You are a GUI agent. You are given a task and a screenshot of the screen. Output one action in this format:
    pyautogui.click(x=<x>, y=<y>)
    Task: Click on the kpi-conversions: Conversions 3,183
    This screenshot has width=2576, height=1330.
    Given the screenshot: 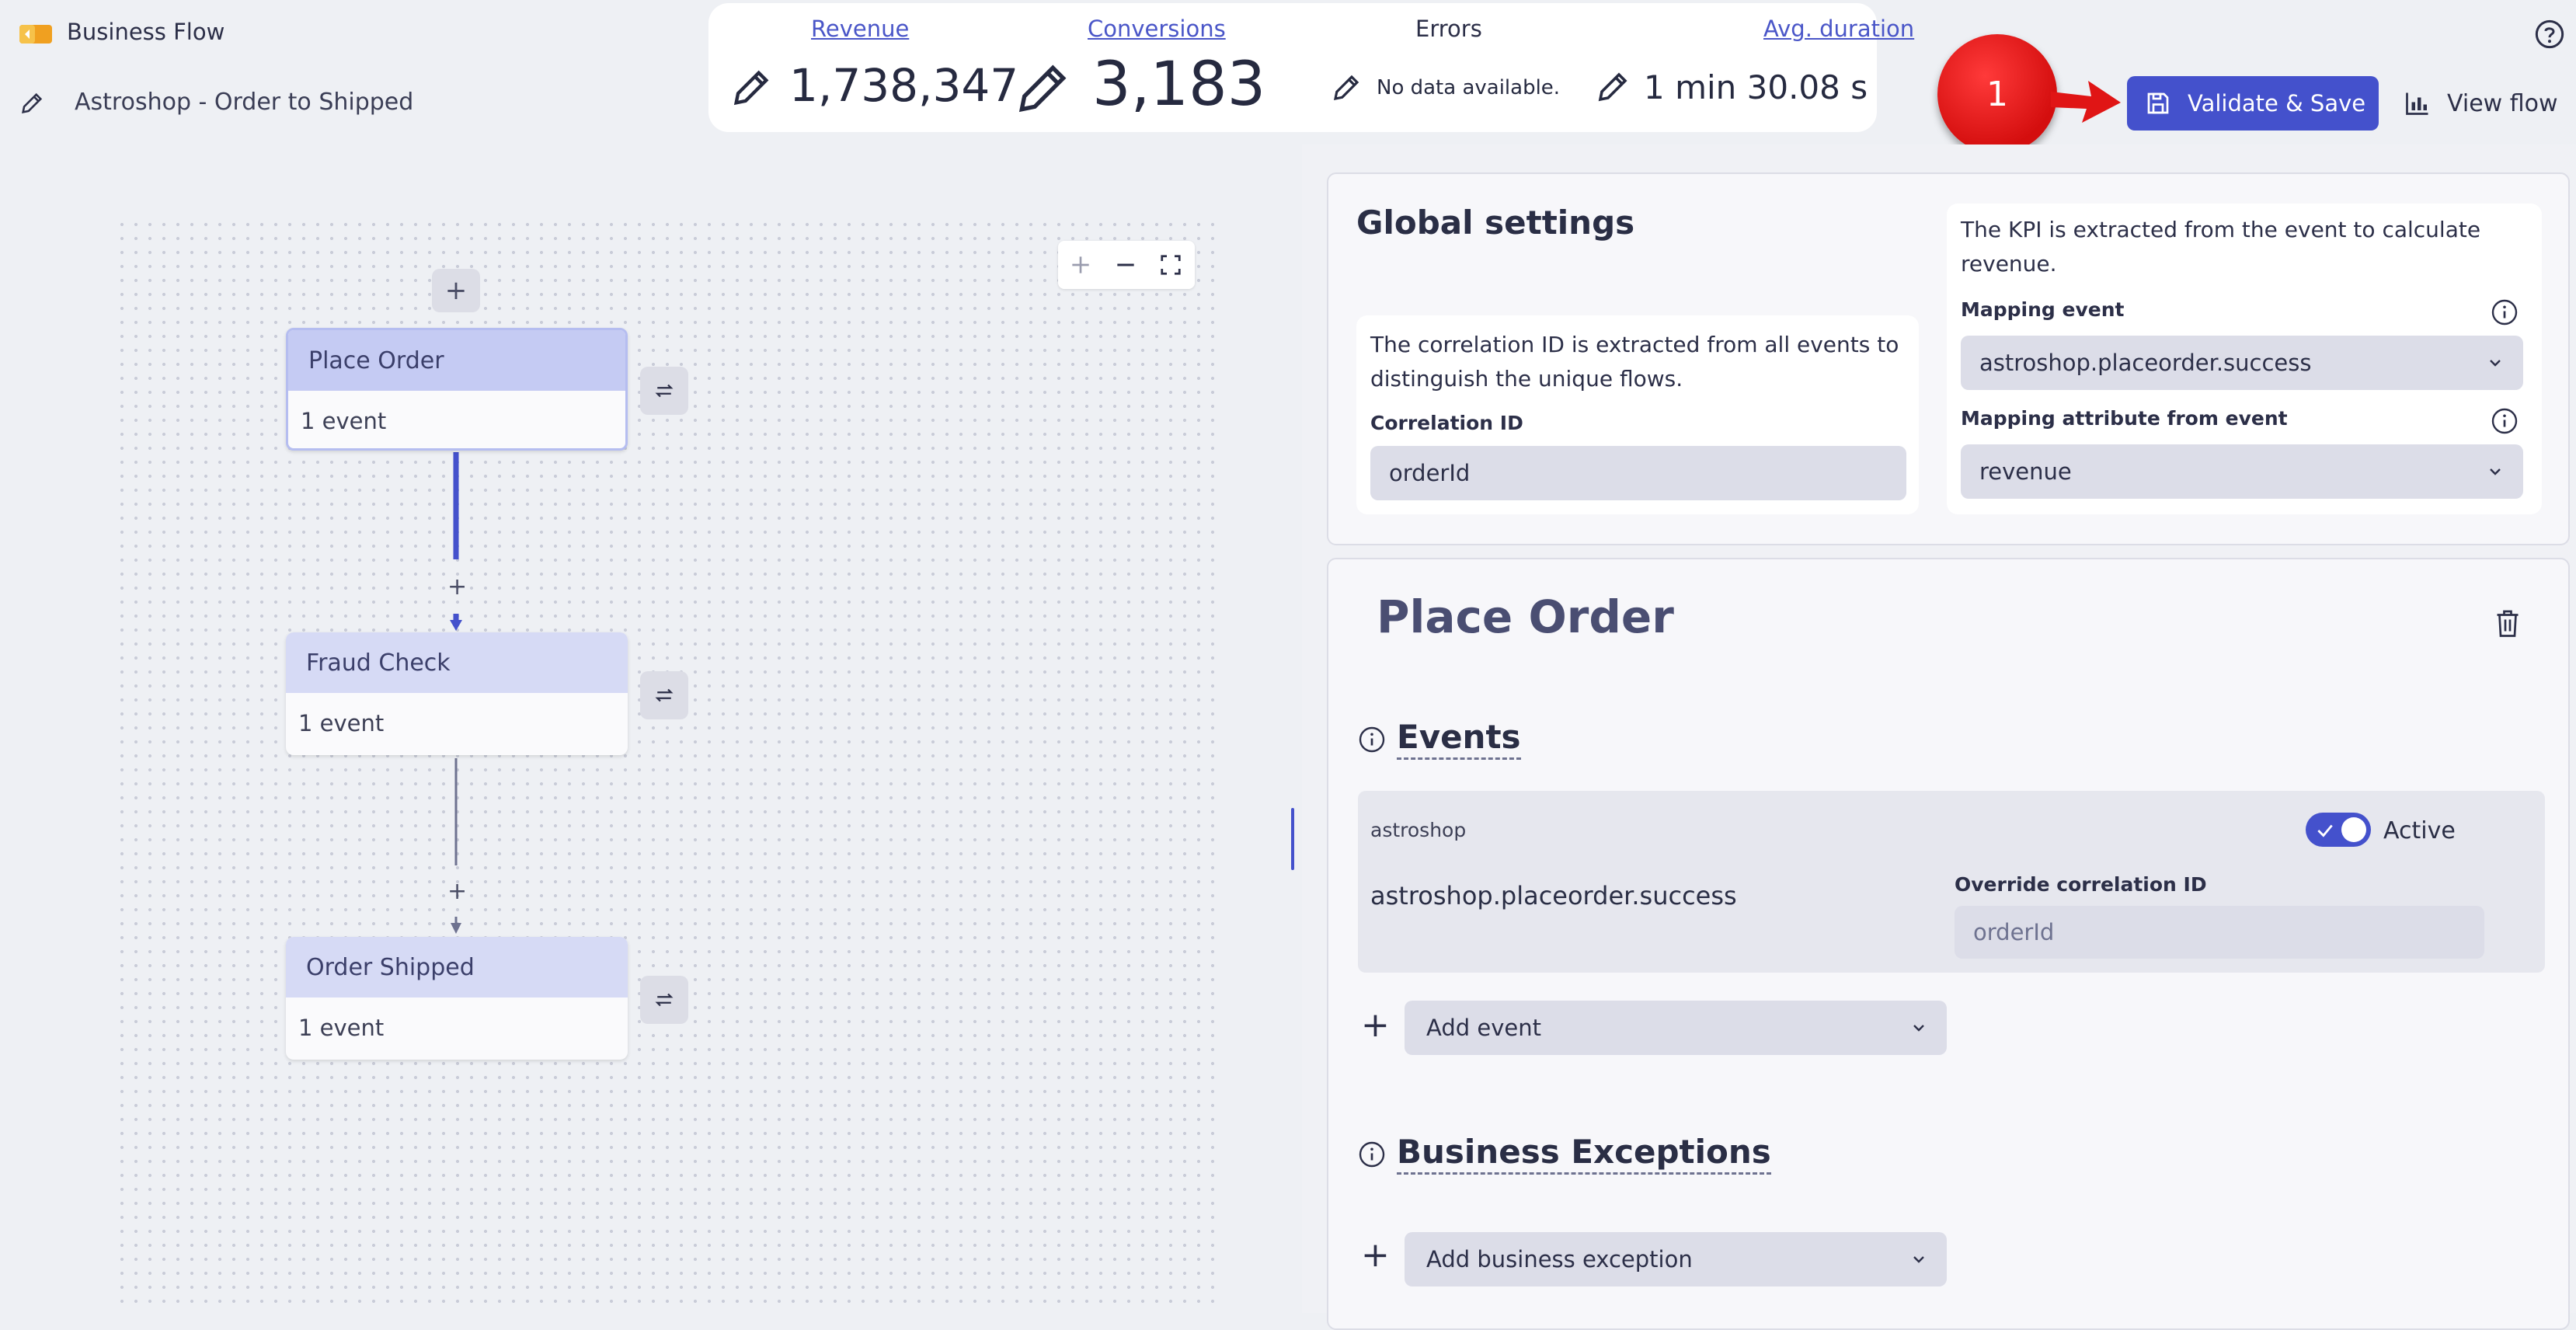 What is the action you would take?
    pyautogui.click(x=1166, y=67)
    